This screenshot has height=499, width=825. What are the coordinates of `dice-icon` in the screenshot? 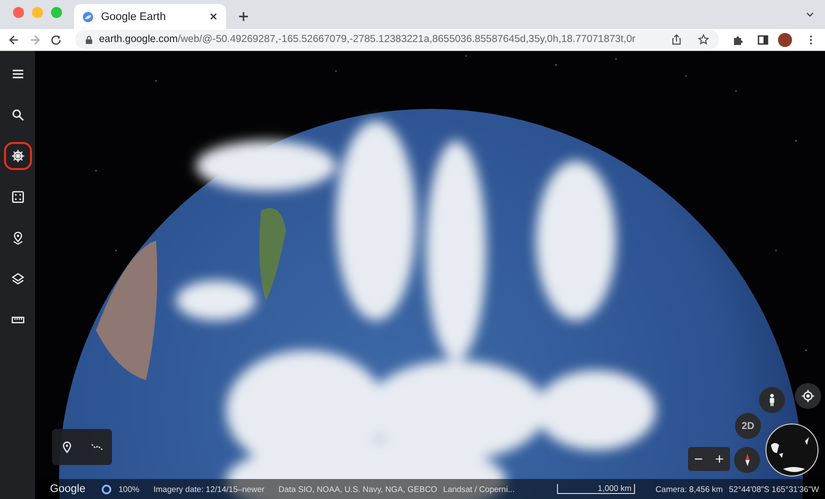 It's located at (17, 197).